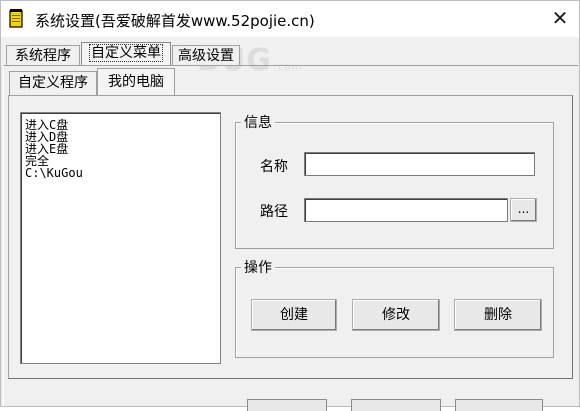 Image resolution: width=580 pixels, height=411 pixels. I want to click on tab-custom-programs: 自定义程序, so click(53, 83).